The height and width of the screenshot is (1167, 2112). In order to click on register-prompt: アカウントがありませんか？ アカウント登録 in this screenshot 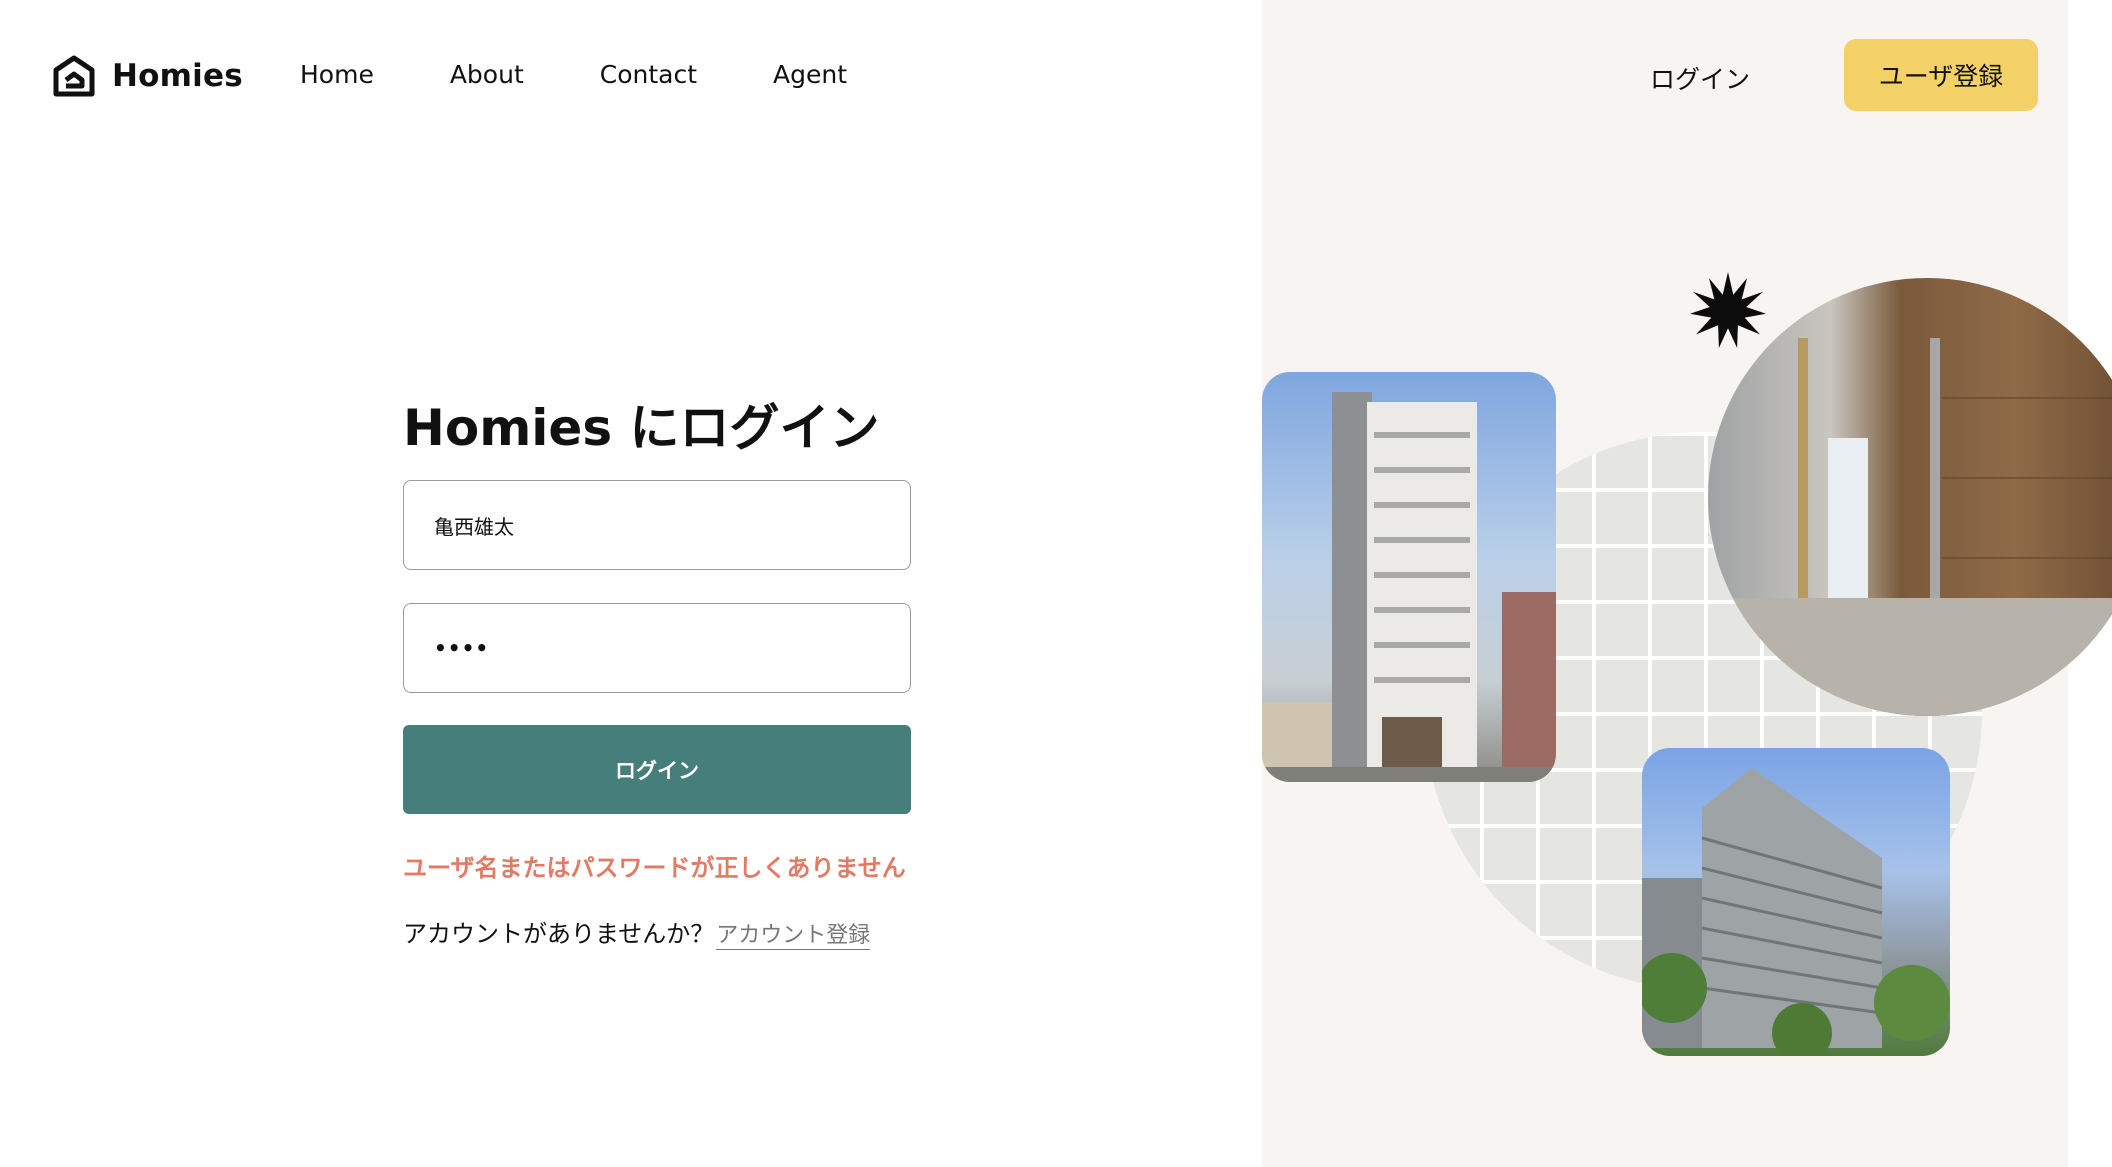, I will do `click(637, 932)`.